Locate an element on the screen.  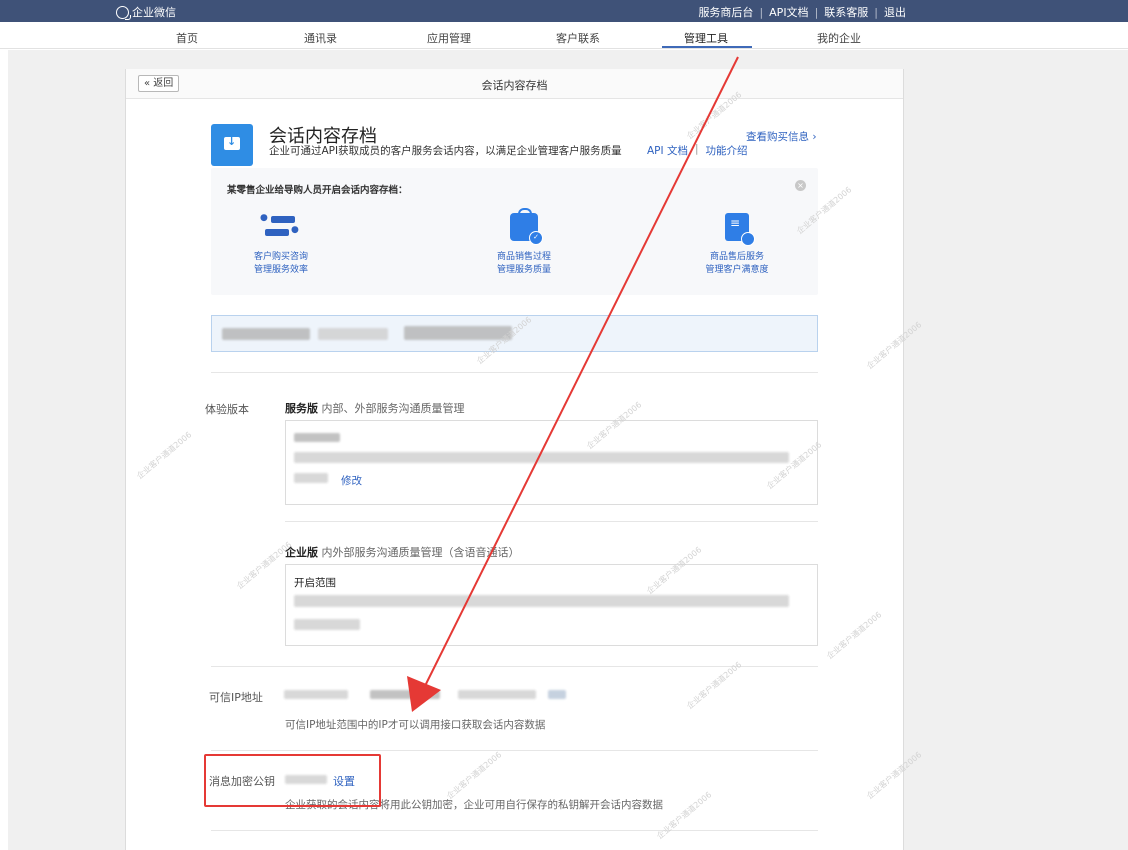
annotation-highlight-box is located at coordinates (292, 780).